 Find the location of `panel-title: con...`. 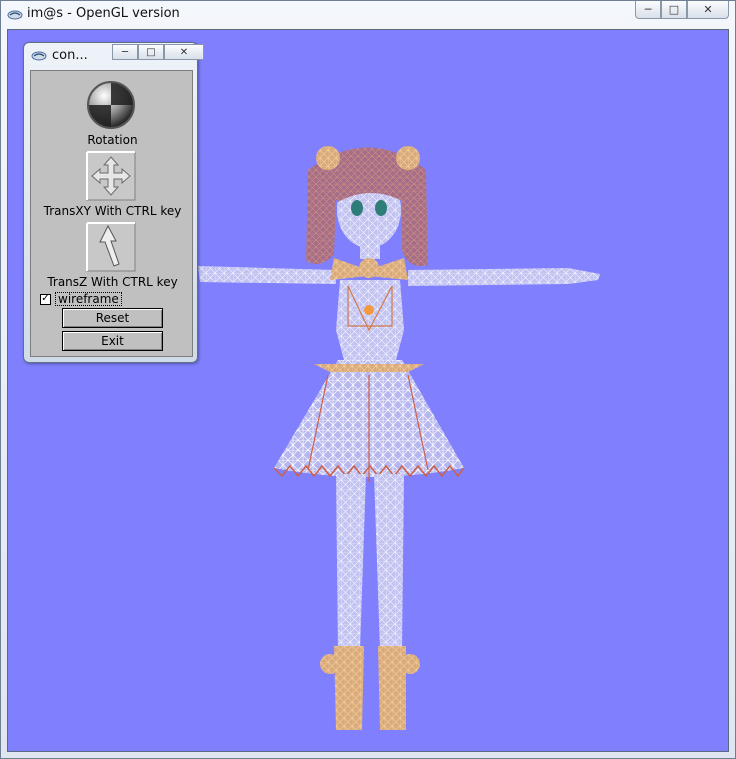

panel-title: con... is located at coordinates (70, 55).